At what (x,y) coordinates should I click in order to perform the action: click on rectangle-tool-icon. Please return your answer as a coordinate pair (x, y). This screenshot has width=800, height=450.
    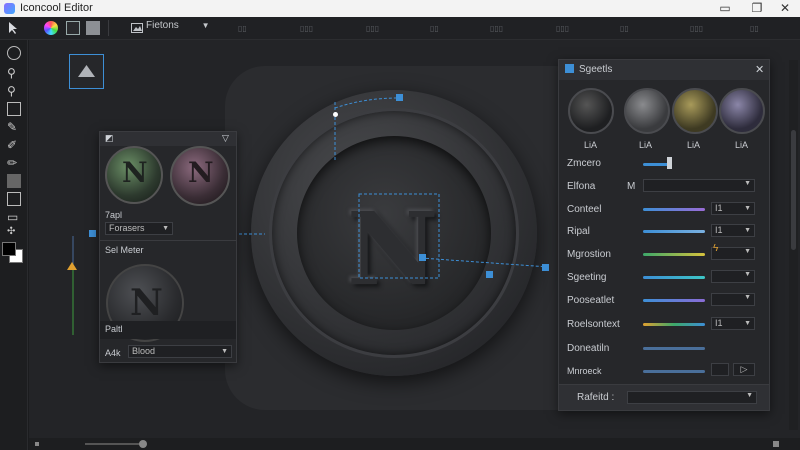
    Looking at the image, I should click on (14, 109).